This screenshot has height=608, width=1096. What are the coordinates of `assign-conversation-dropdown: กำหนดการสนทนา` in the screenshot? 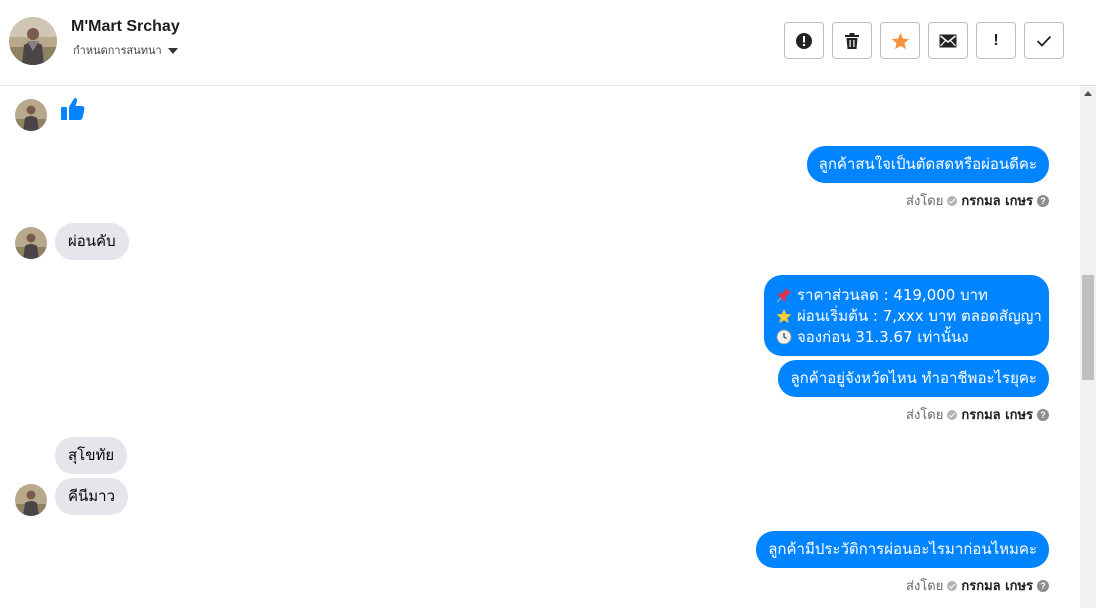 It's located at (125, 50).